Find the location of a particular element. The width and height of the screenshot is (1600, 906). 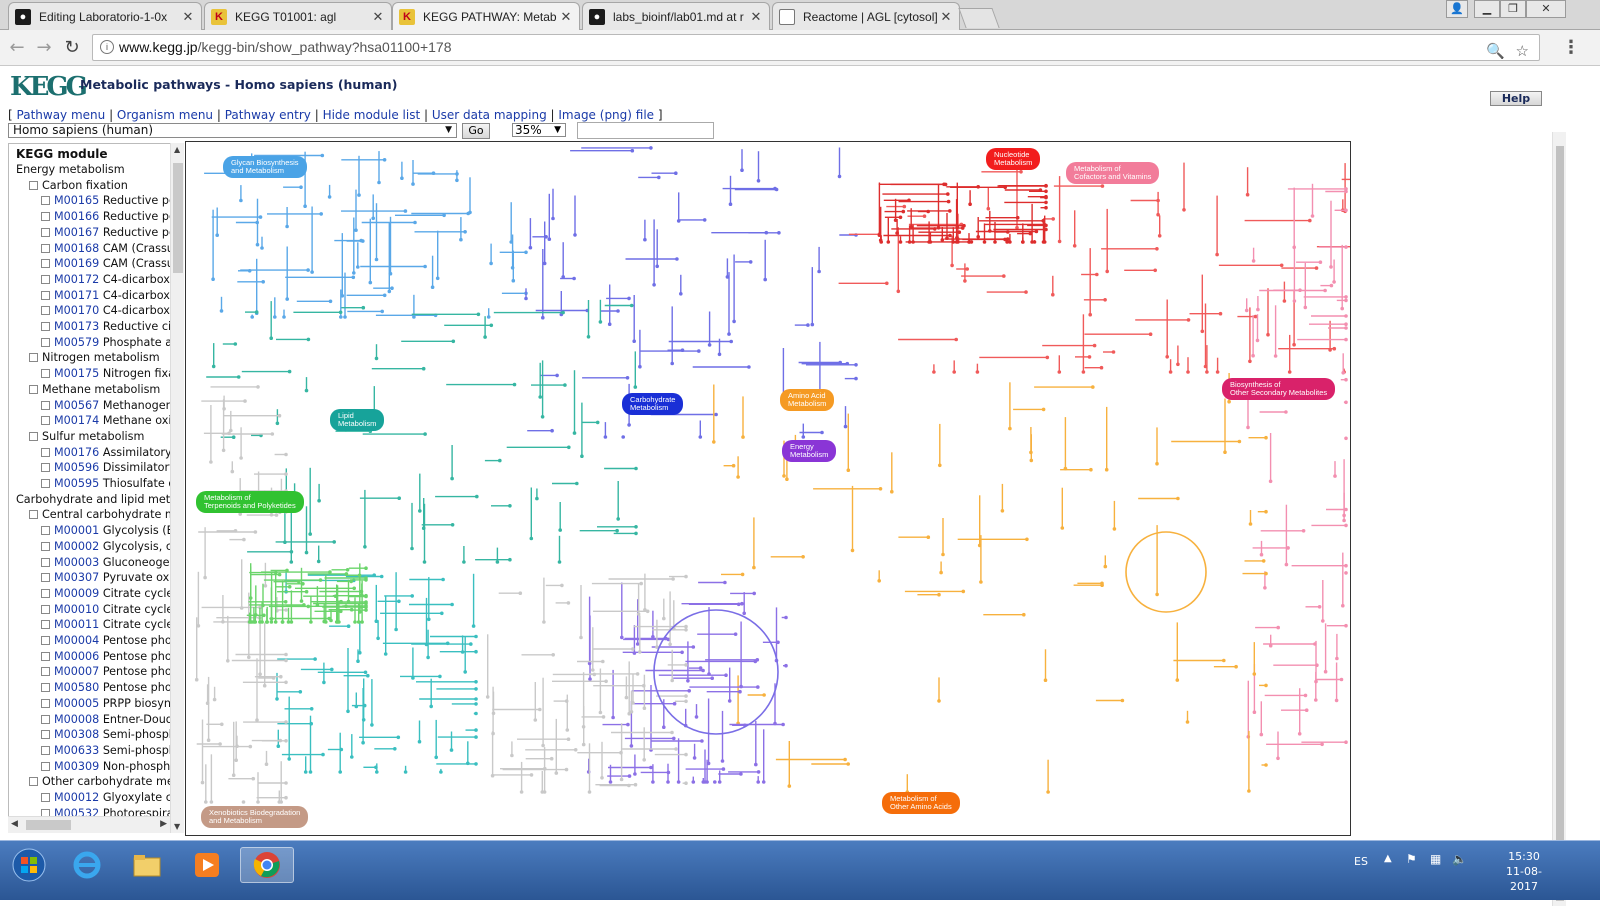

tab-reactome: Reactome | AGL [cytosol] ✕ is located at coordinates (866, 16).